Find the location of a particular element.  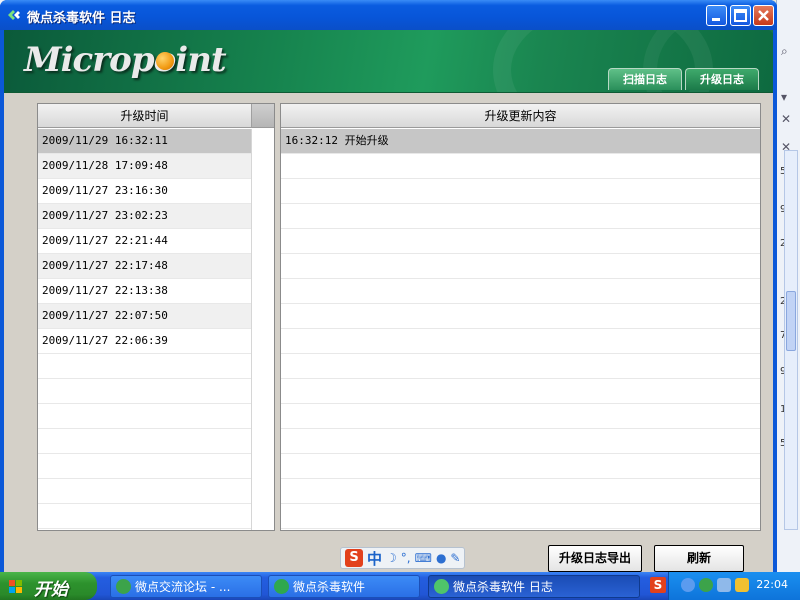

soft-keyboard-icon: ⌨ is located at coordinates (423, 558).